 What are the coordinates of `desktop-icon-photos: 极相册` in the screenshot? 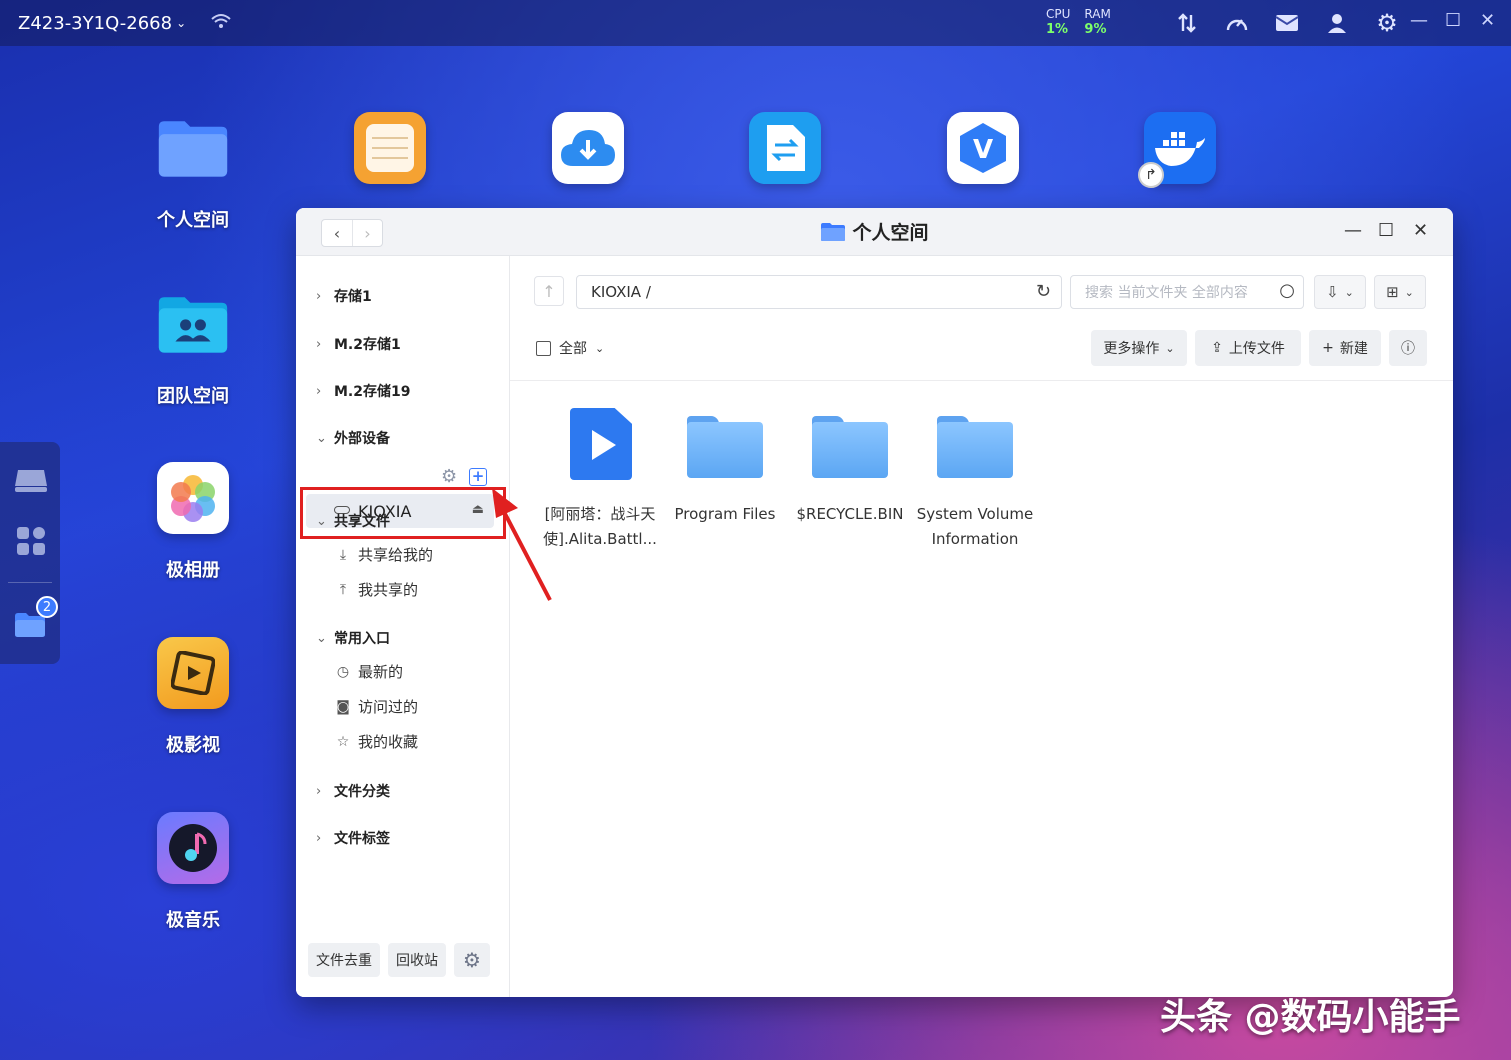 It's located at (193, 522).